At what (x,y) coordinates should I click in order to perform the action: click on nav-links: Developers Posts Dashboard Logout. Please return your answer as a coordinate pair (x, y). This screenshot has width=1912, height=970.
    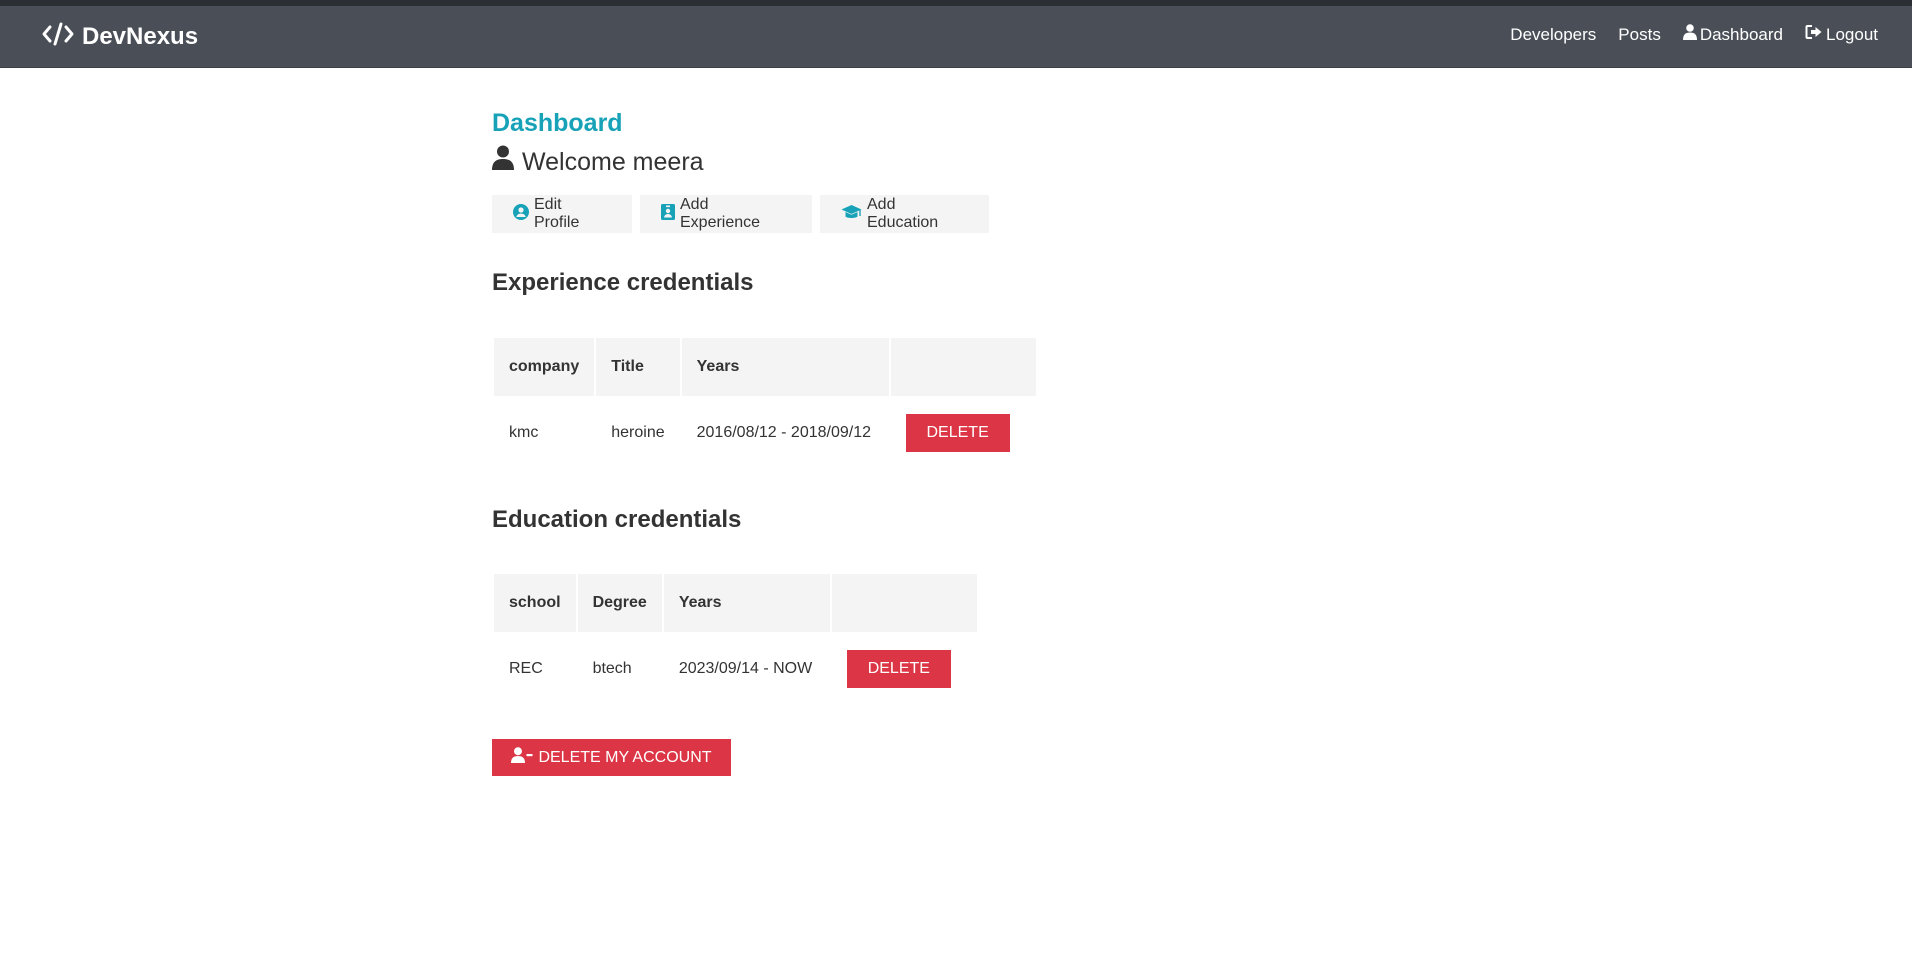
    Looking at the image, I should click on (1683, 34).